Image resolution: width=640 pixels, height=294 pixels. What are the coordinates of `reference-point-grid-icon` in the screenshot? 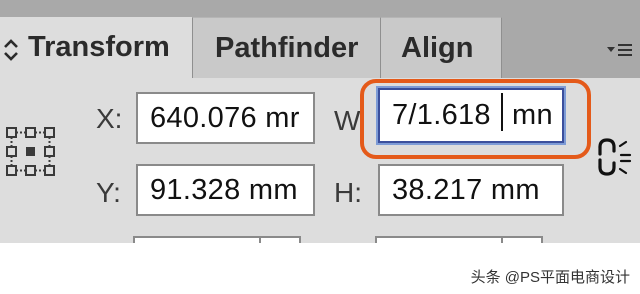 It's located at (31, 152).